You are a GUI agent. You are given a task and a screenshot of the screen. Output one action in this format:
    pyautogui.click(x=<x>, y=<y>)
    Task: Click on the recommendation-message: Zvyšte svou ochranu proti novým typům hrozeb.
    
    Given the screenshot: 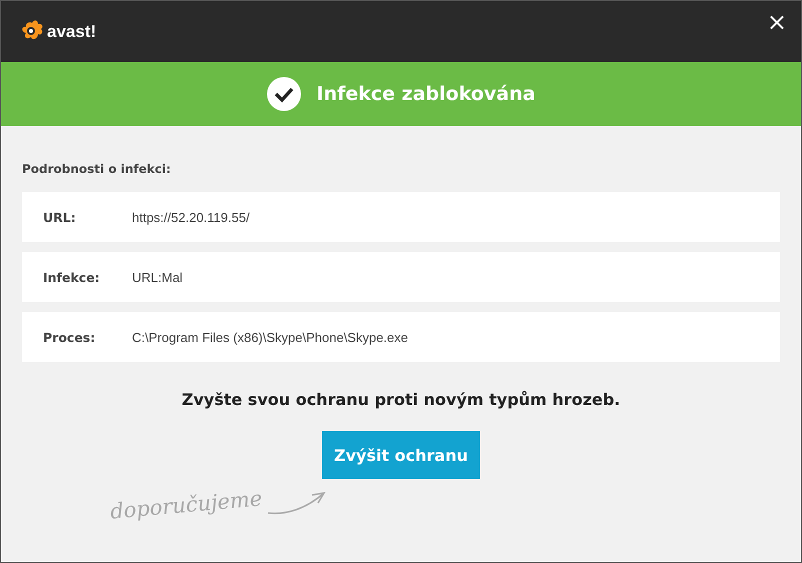 What is the action you would take?
    pyautogui.click(x=401, y=399)
    